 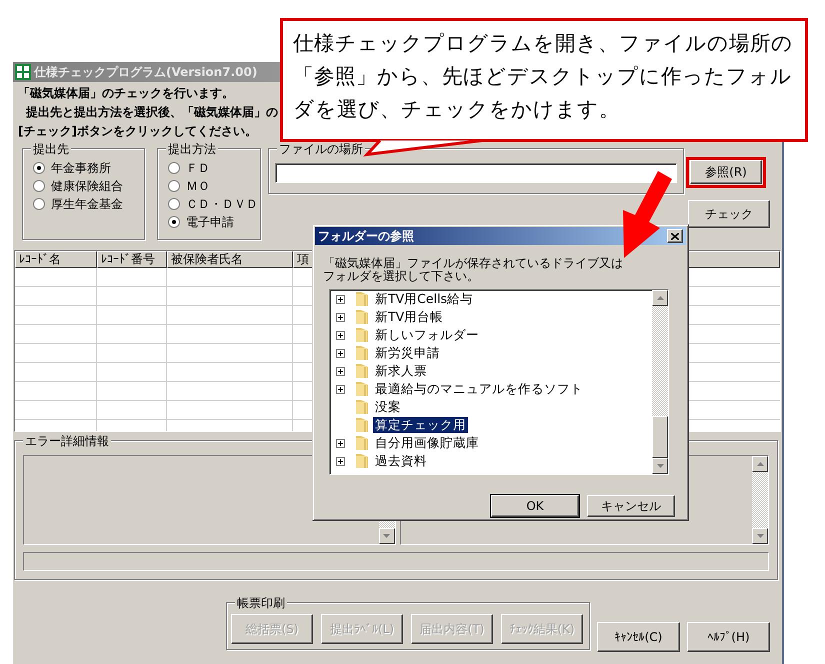 I want to click on dialog-title: フォルダーの参照, so click(x=366, y=236).